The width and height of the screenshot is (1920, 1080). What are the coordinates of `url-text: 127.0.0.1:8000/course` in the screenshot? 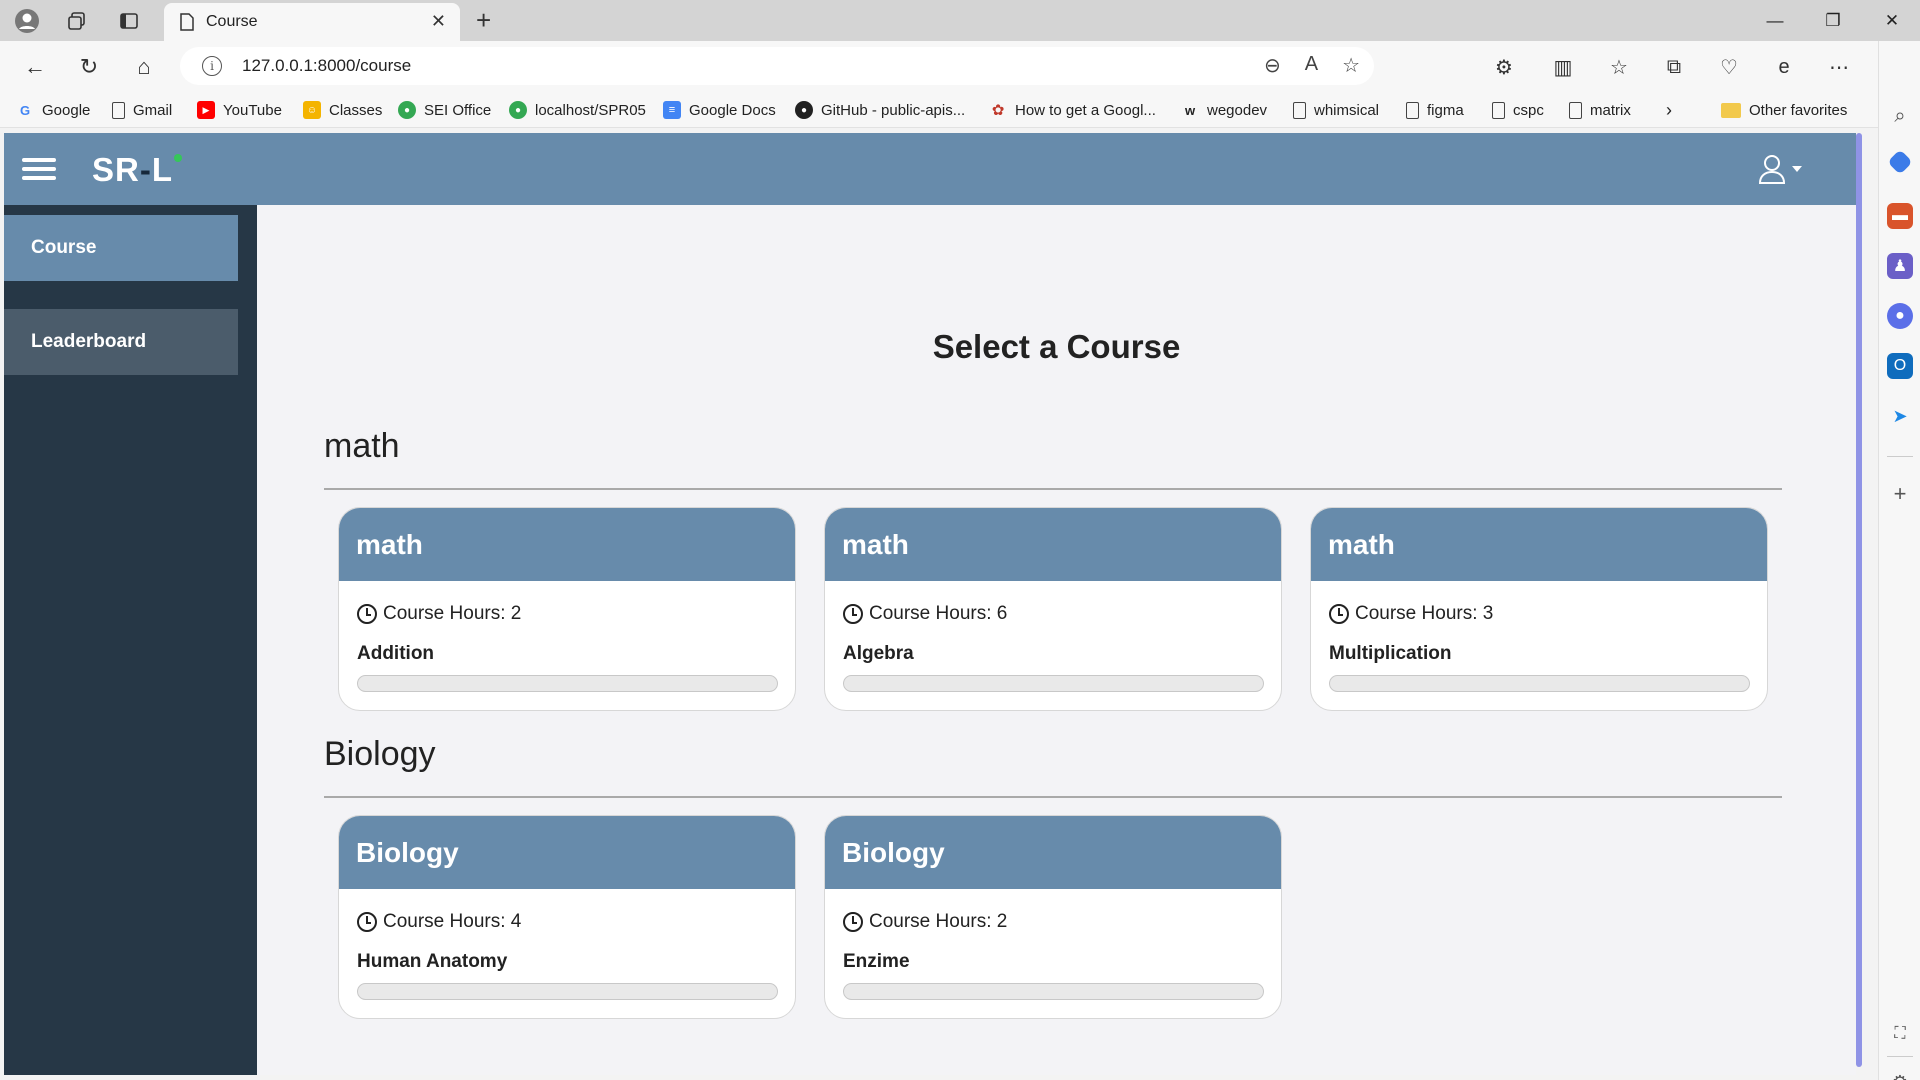 It's located at (326, 66).